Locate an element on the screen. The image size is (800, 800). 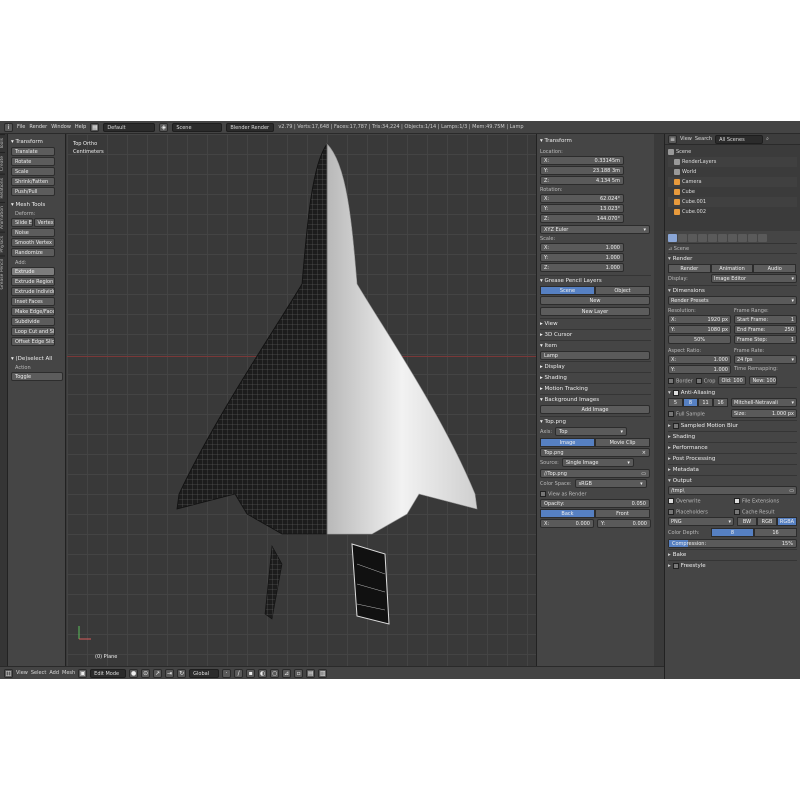
frame-rate-dropdown: 24 fps ▾ is located at coordinates (765, 359).